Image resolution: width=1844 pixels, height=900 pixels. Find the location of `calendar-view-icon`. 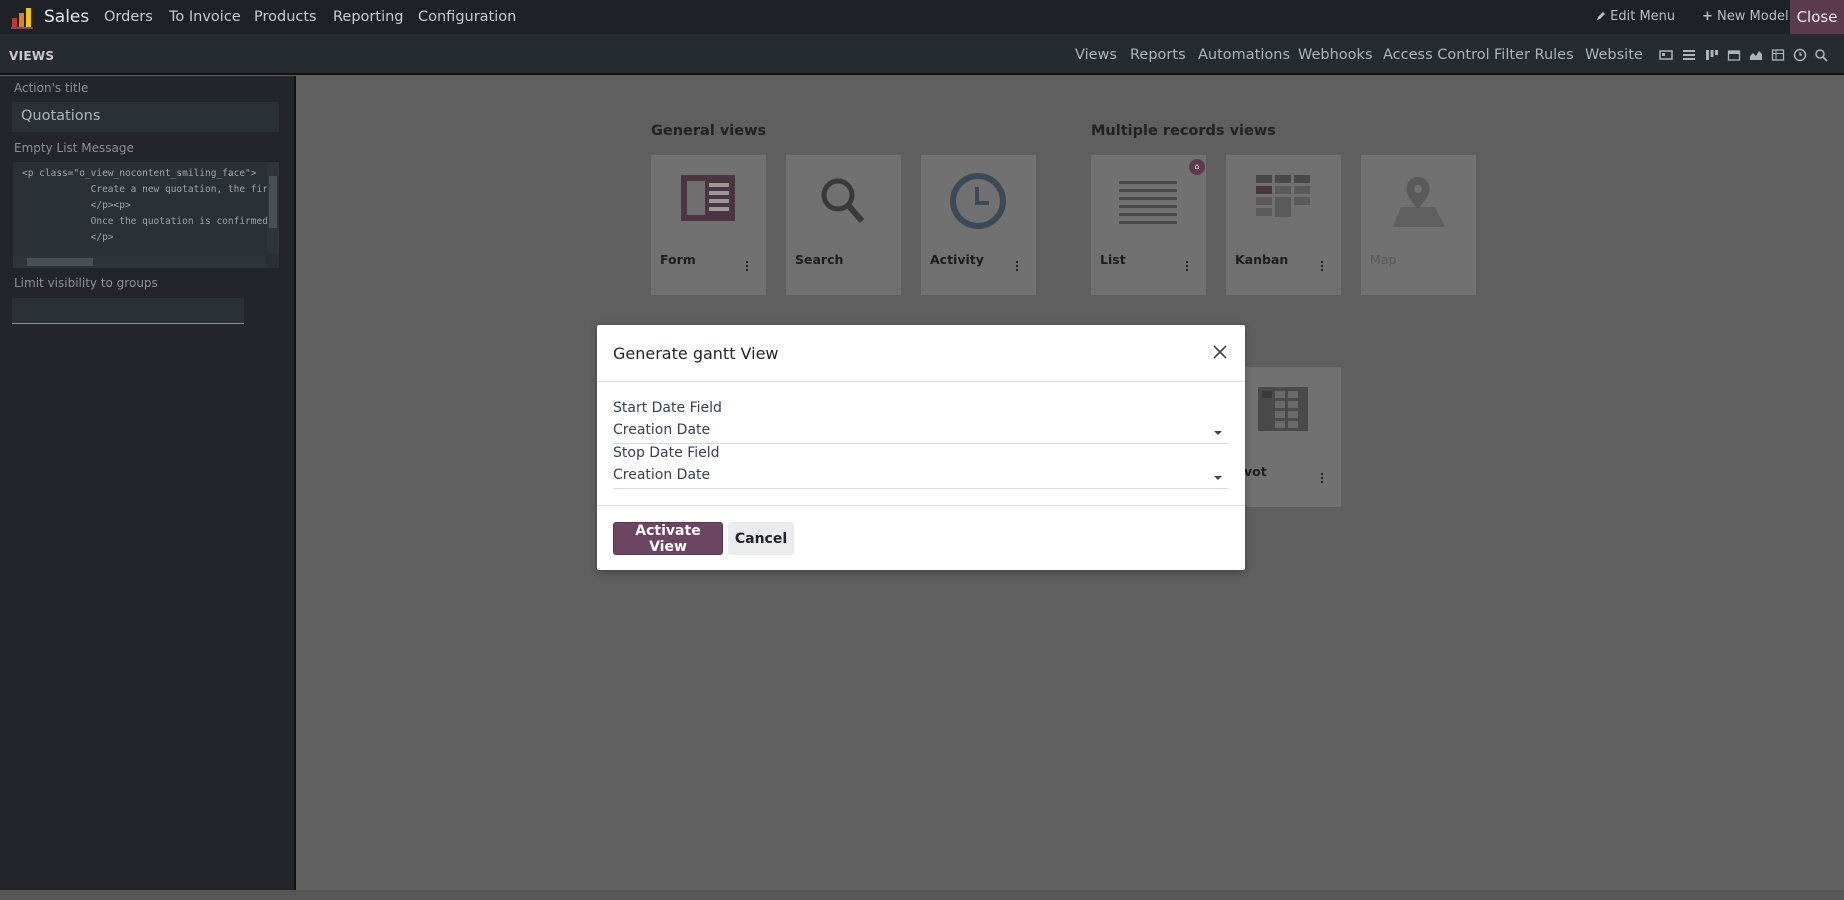

calendar-view-icon is located at coordinates (1734, 55).